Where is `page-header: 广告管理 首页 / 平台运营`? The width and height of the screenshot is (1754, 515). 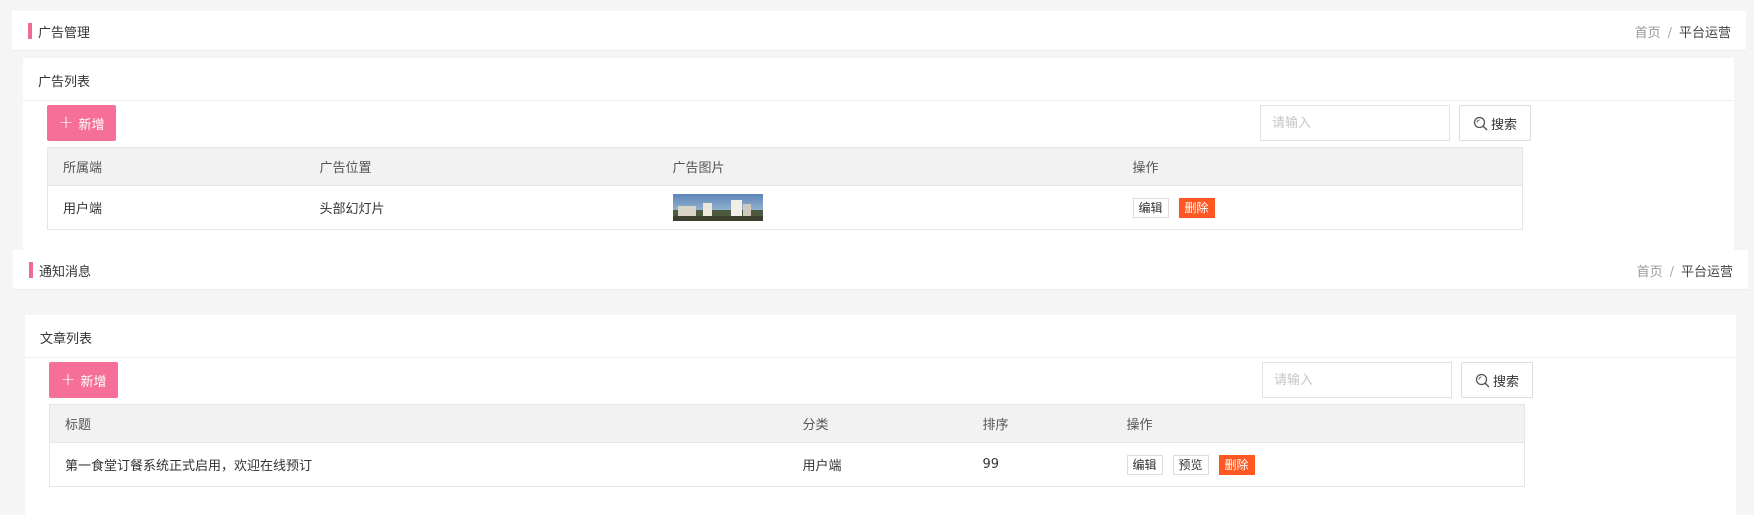 page-header: 广告管理 首页 / 平台运营 is located at coordinates (879, 31).